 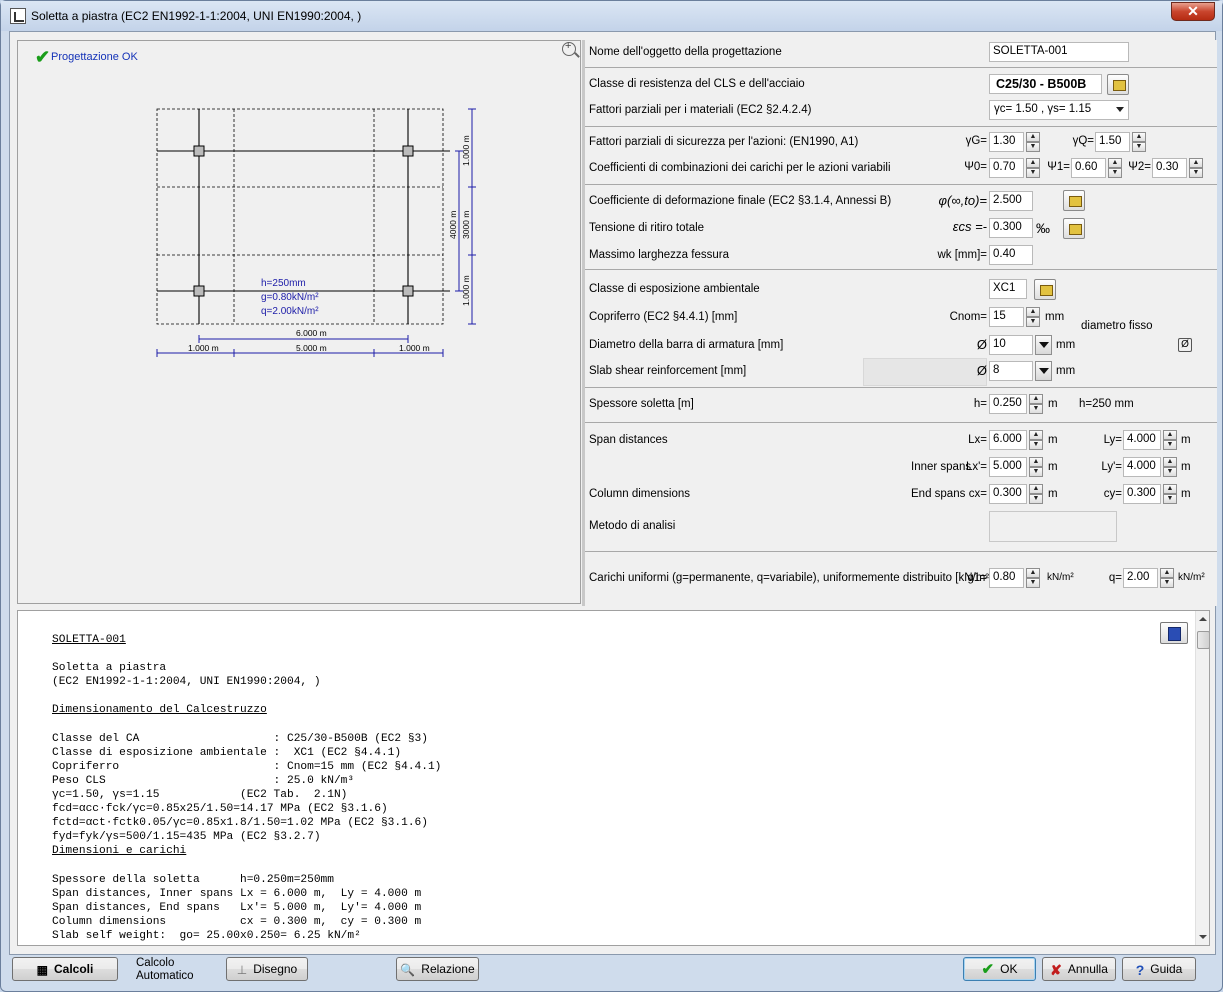 What do you see at coordinates (1006, 578) in the screenshot?
I see `g1-input: 0.80` at bounding box center [1006, 578].